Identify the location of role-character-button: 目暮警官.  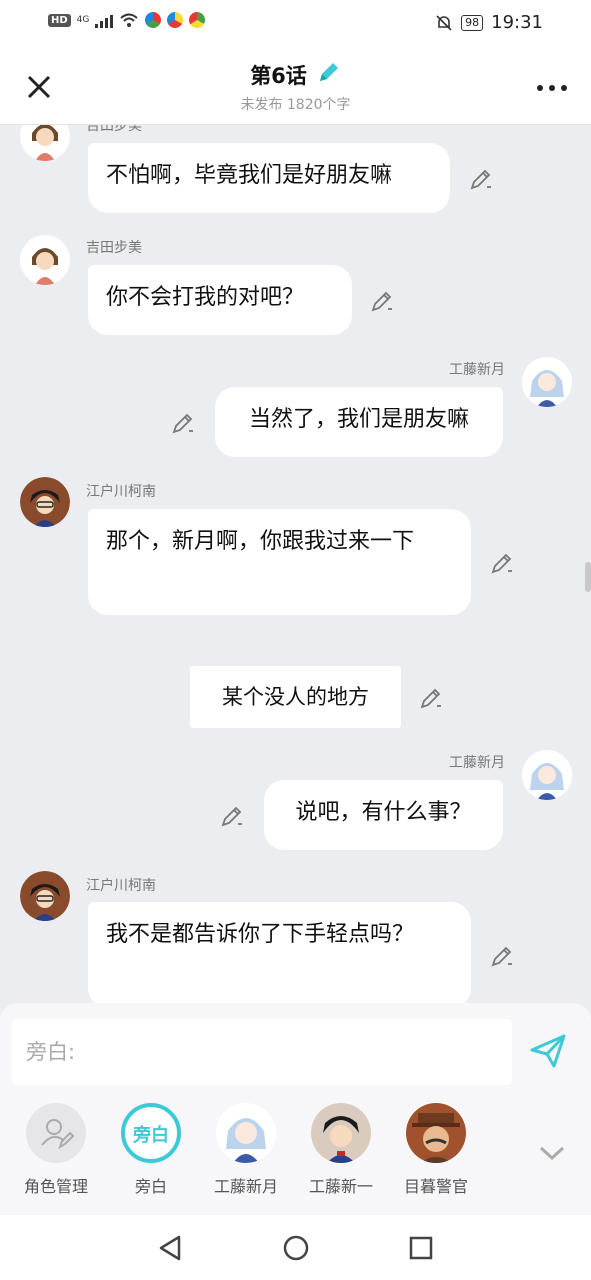
(436, 1150).